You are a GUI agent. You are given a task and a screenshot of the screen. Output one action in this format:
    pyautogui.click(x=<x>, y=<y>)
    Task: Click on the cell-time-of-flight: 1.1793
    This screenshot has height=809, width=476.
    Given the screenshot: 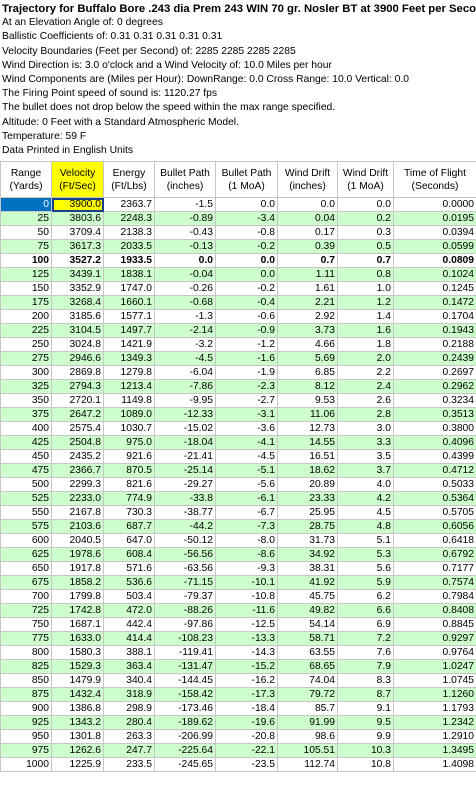 What is the action you would take?
    pyautogui.click(x=434, y=708)
    